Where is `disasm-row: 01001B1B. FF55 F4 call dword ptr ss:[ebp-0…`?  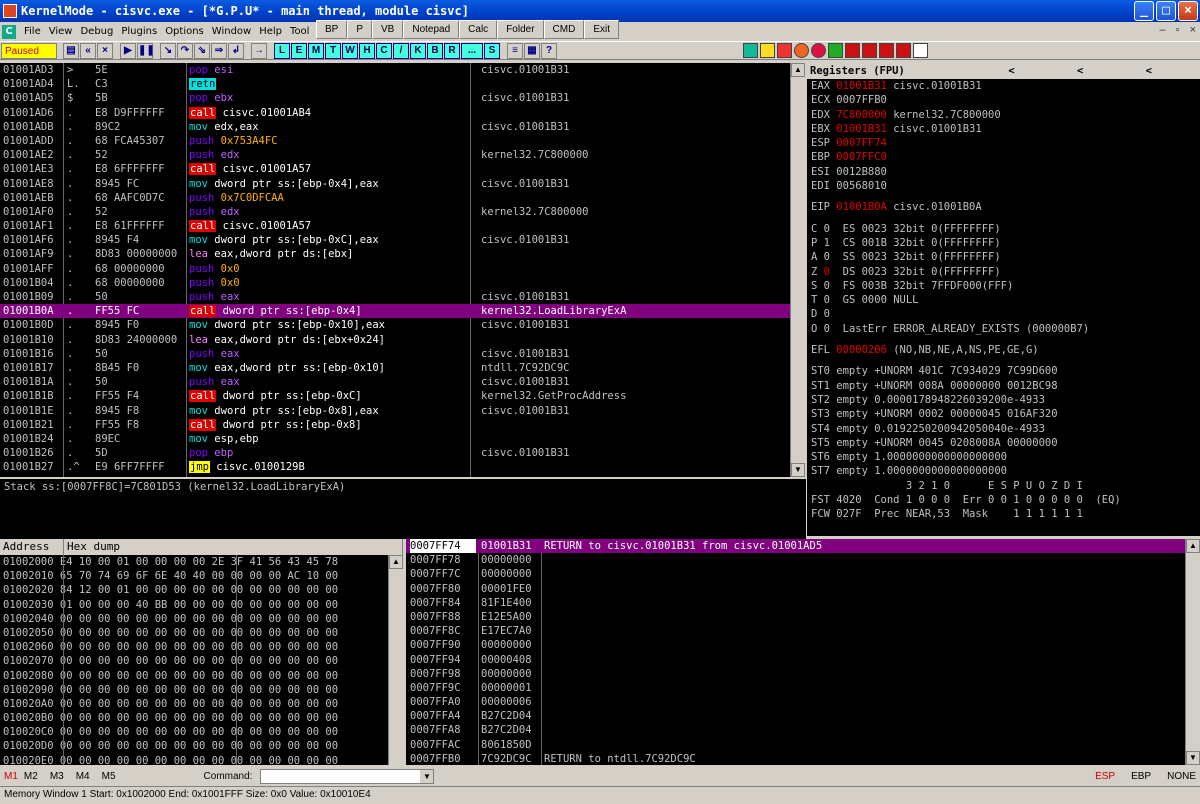 disasm-row: 01001B1B. FF55 F4 call dword ptr ss:[ebp-0… is located at coordinates (395, 396).